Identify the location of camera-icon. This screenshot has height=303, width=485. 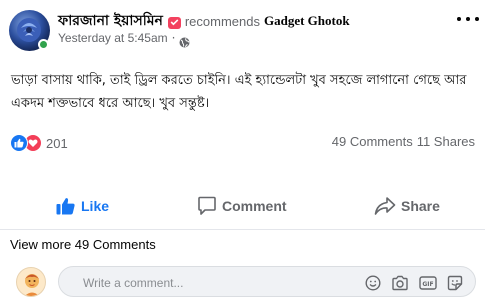
(400, 283).